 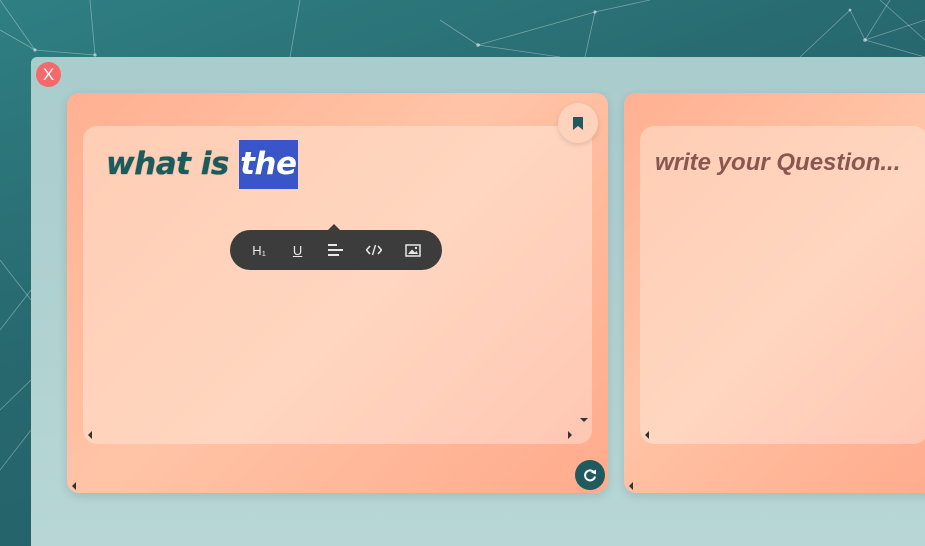 I want to click on align-icon, so click(x=335, y=250).